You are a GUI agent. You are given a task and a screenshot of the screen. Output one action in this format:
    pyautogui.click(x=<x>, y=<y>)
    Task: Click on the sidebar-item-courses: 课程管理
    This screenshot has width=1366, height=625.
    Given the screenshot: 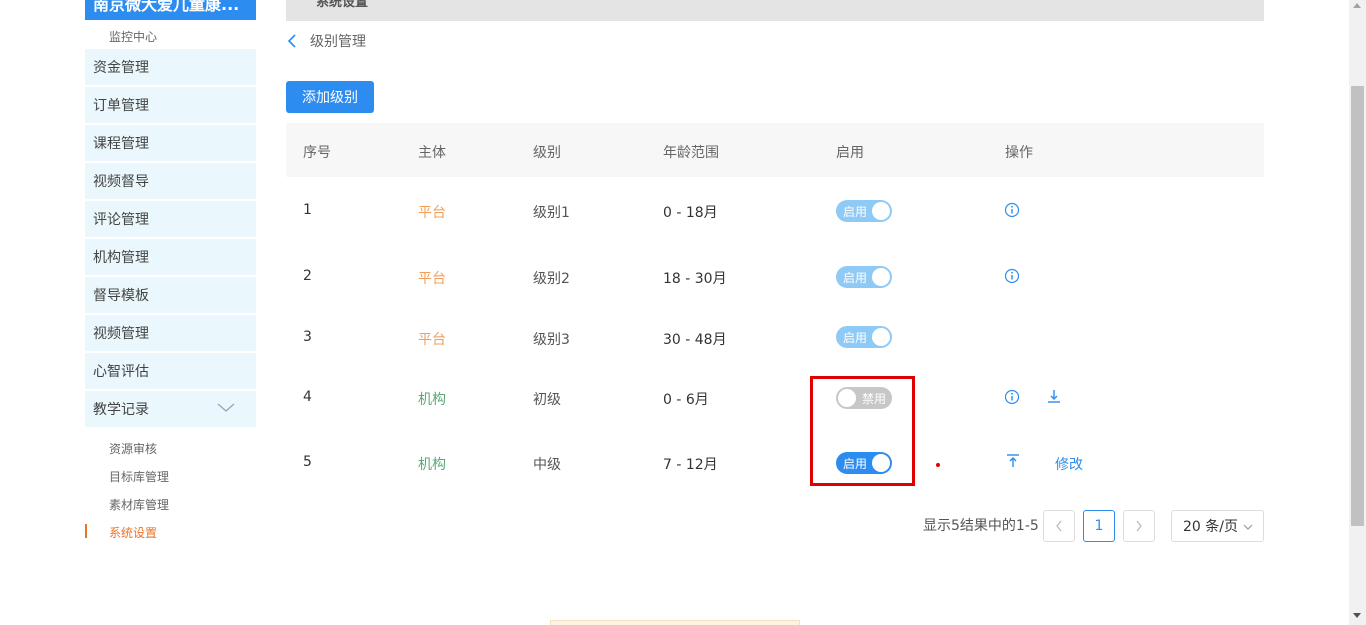 What is the action you would take?
    pyautogui.click(x=170, y=143)
    